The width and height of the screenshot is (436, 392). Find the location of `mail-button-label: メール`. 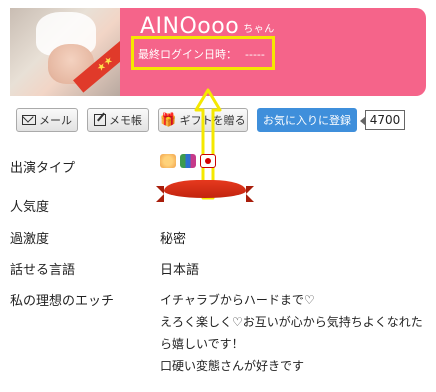

mail-button-label: メール is located at coordinates (55, 120).